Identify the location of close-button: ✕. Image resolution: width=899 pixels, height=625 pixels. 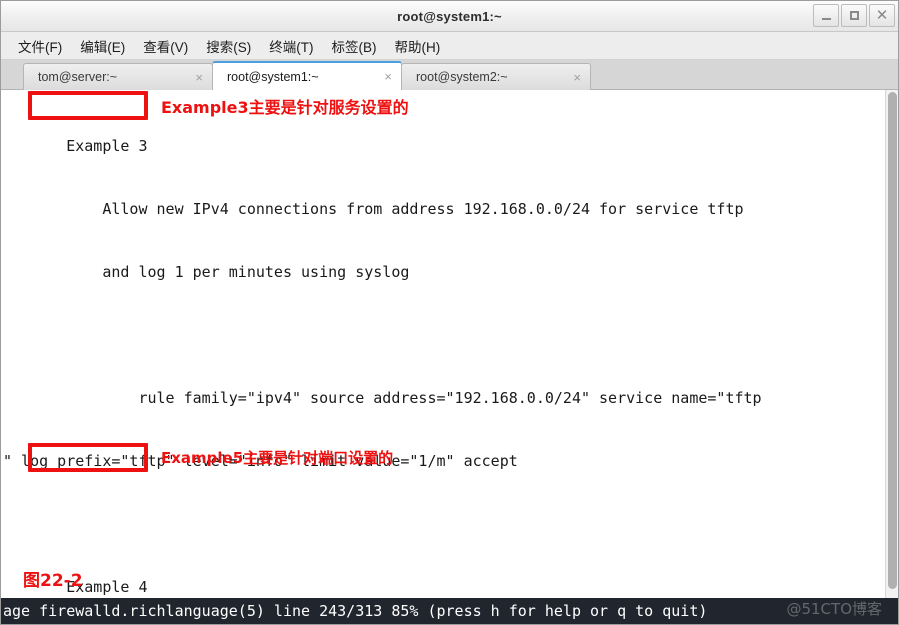
(882, 15).